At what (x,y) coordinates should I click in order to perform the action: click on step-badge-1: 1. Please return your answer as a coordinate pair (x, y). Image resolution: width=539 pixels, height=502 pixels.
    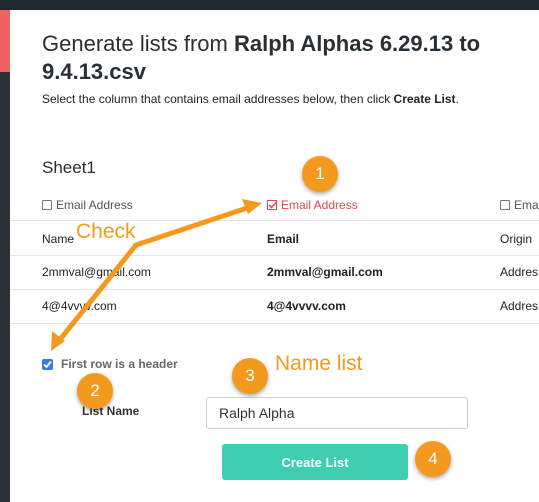
    Looking at the image, I should click on (320, 174).